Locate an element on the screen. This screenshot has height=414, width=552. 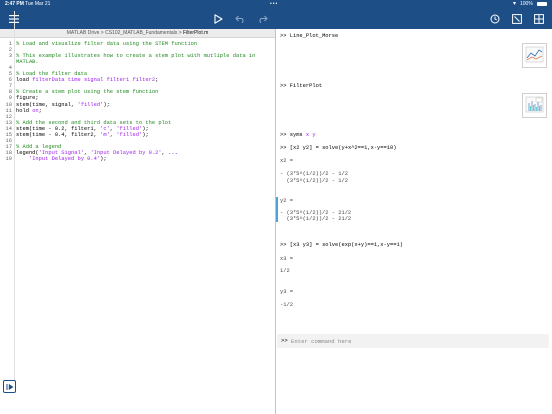
command-entry: >> FilterPlot is located at coordinates (301, 86).